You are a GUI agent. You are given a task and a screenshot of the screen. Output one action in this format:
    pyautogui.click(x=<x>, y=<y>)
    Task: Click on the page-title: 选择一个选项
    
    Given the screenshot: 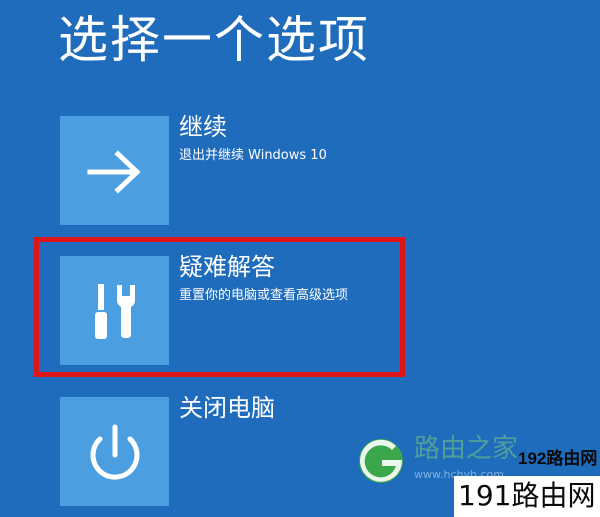 What is the action you would take?
    pyautogui.click(x=214, y=40)
    